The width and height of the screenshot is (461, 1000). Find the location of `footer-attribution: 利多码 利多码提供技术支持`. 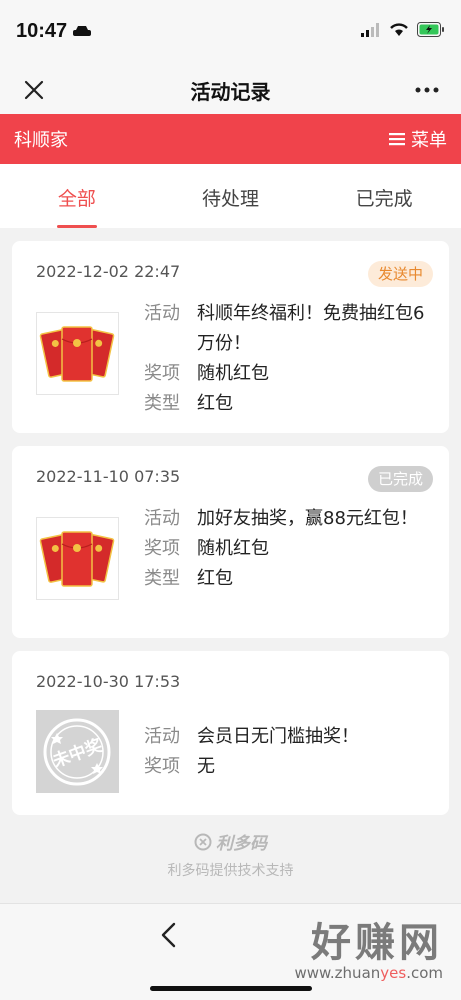

footer-attribution: 利多码 利多码提供技术支持 is located at coordinates (230, 854).